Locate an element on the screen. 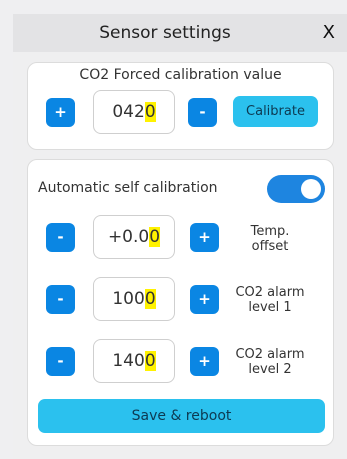 Image resolution: width=347 pixels, height=459 pixels. alarm2-label: CO2 alarm level 2 is located at coordinates (270, 362).